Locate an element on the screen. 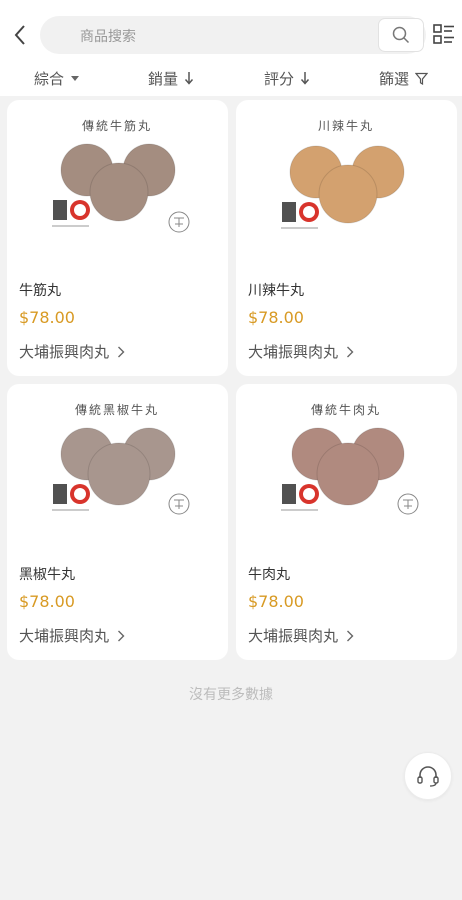 This screenshot has width=462, height=900. customer-service-button is located at coordinates (428, 776).